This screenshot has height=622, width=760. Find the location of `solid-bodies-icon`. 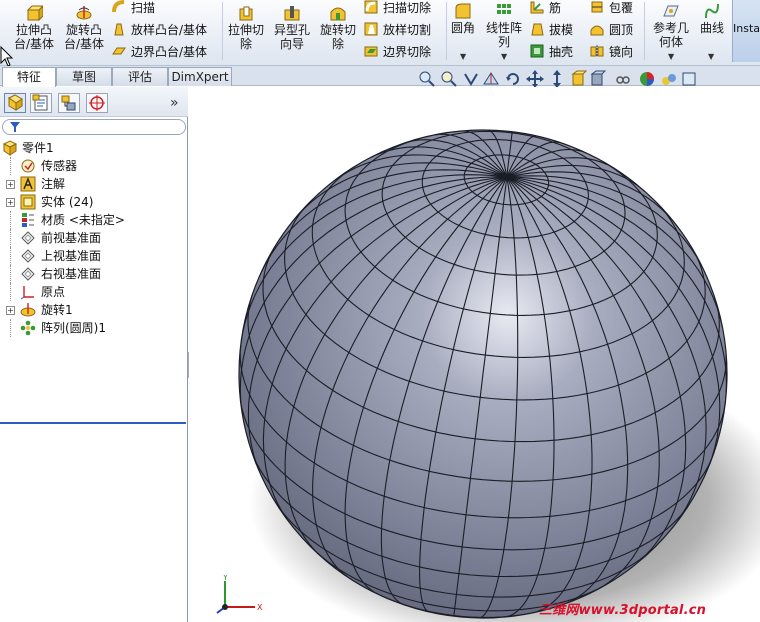

solid-bodies-icon is located at coordinates (28, 202).